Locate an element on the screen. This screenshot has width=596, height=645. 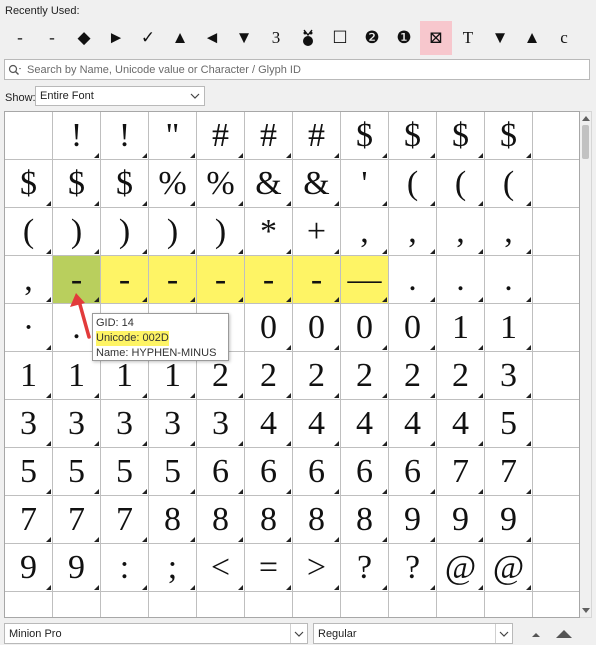
recent-glyph: - is located at coordinates (20, 38).